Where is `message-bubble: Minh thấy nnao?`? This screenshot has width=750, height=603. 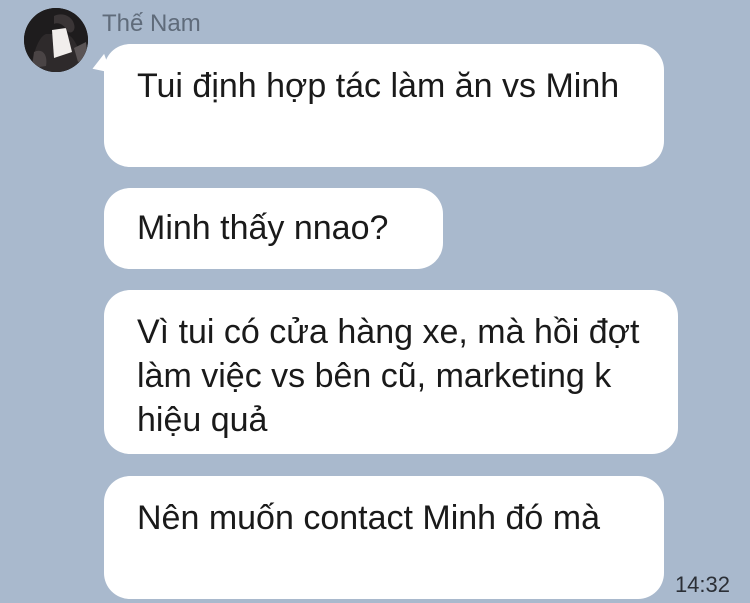
message-bubble: Minh thấy nnao? is located at coordinates (273, 228).